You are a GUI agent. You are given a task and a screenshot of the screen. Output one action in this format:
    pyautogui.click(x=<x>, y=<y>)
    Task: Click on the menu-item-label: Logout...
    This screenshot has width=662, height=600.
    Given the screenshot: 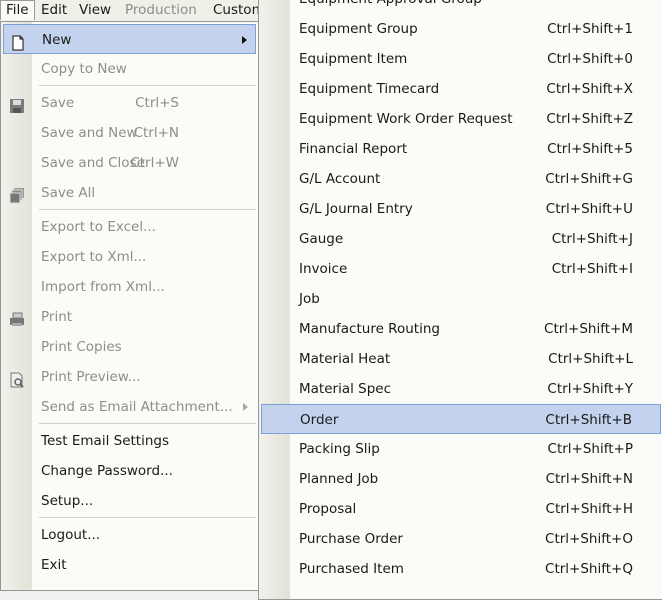 What is the action you would take?
    pyautogui.click(x=71, y=535)
    